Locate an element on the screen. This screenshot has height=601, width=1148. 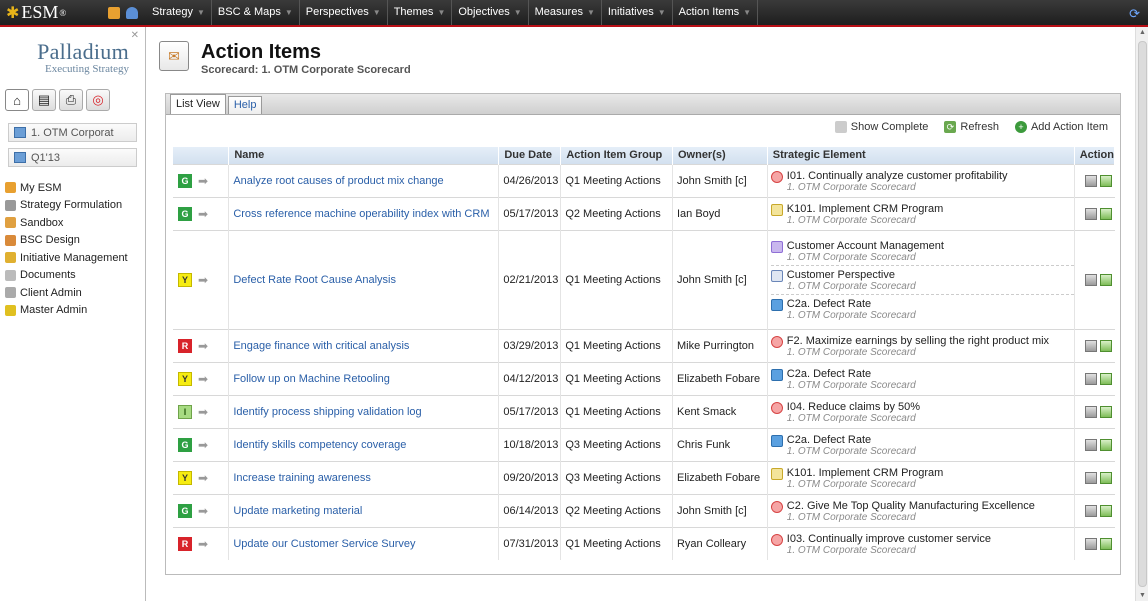
sidebar-item-bsc-design: BSC Design is located at coordinates (72, 241).